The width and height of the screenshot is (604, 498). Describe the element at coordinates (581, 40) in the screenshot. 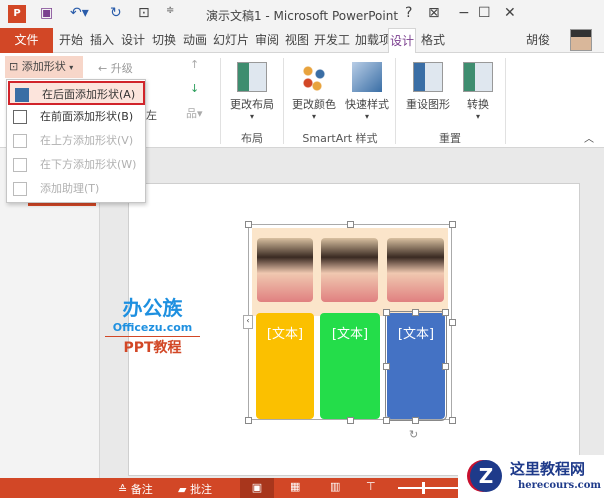

I see `user-avatar` at that location.